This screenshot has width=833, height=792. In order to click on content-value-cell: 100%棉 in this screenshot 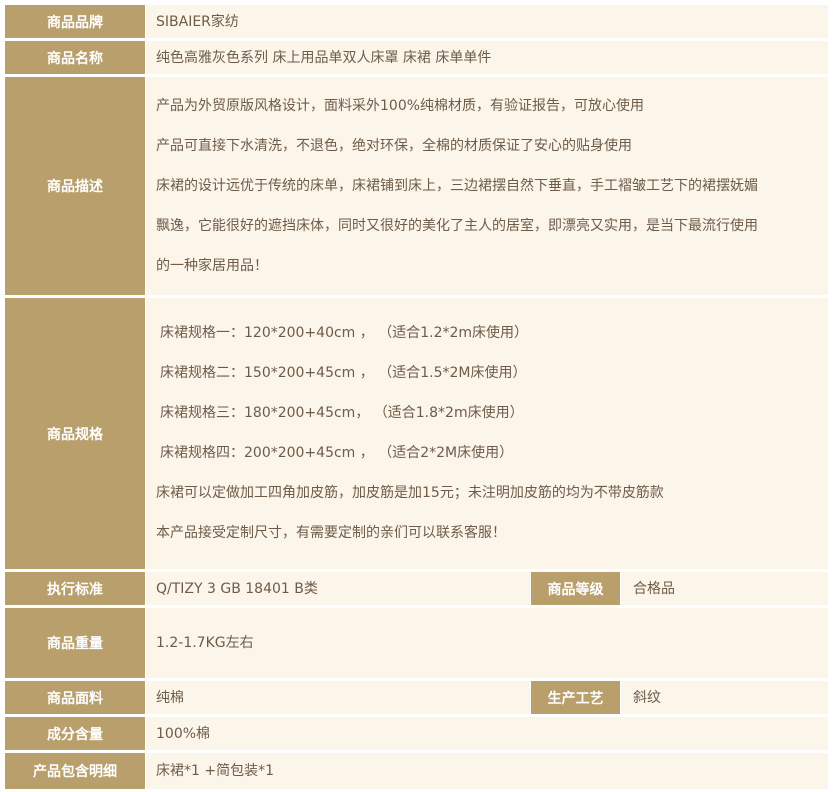, I will do `click(487, 733)`.